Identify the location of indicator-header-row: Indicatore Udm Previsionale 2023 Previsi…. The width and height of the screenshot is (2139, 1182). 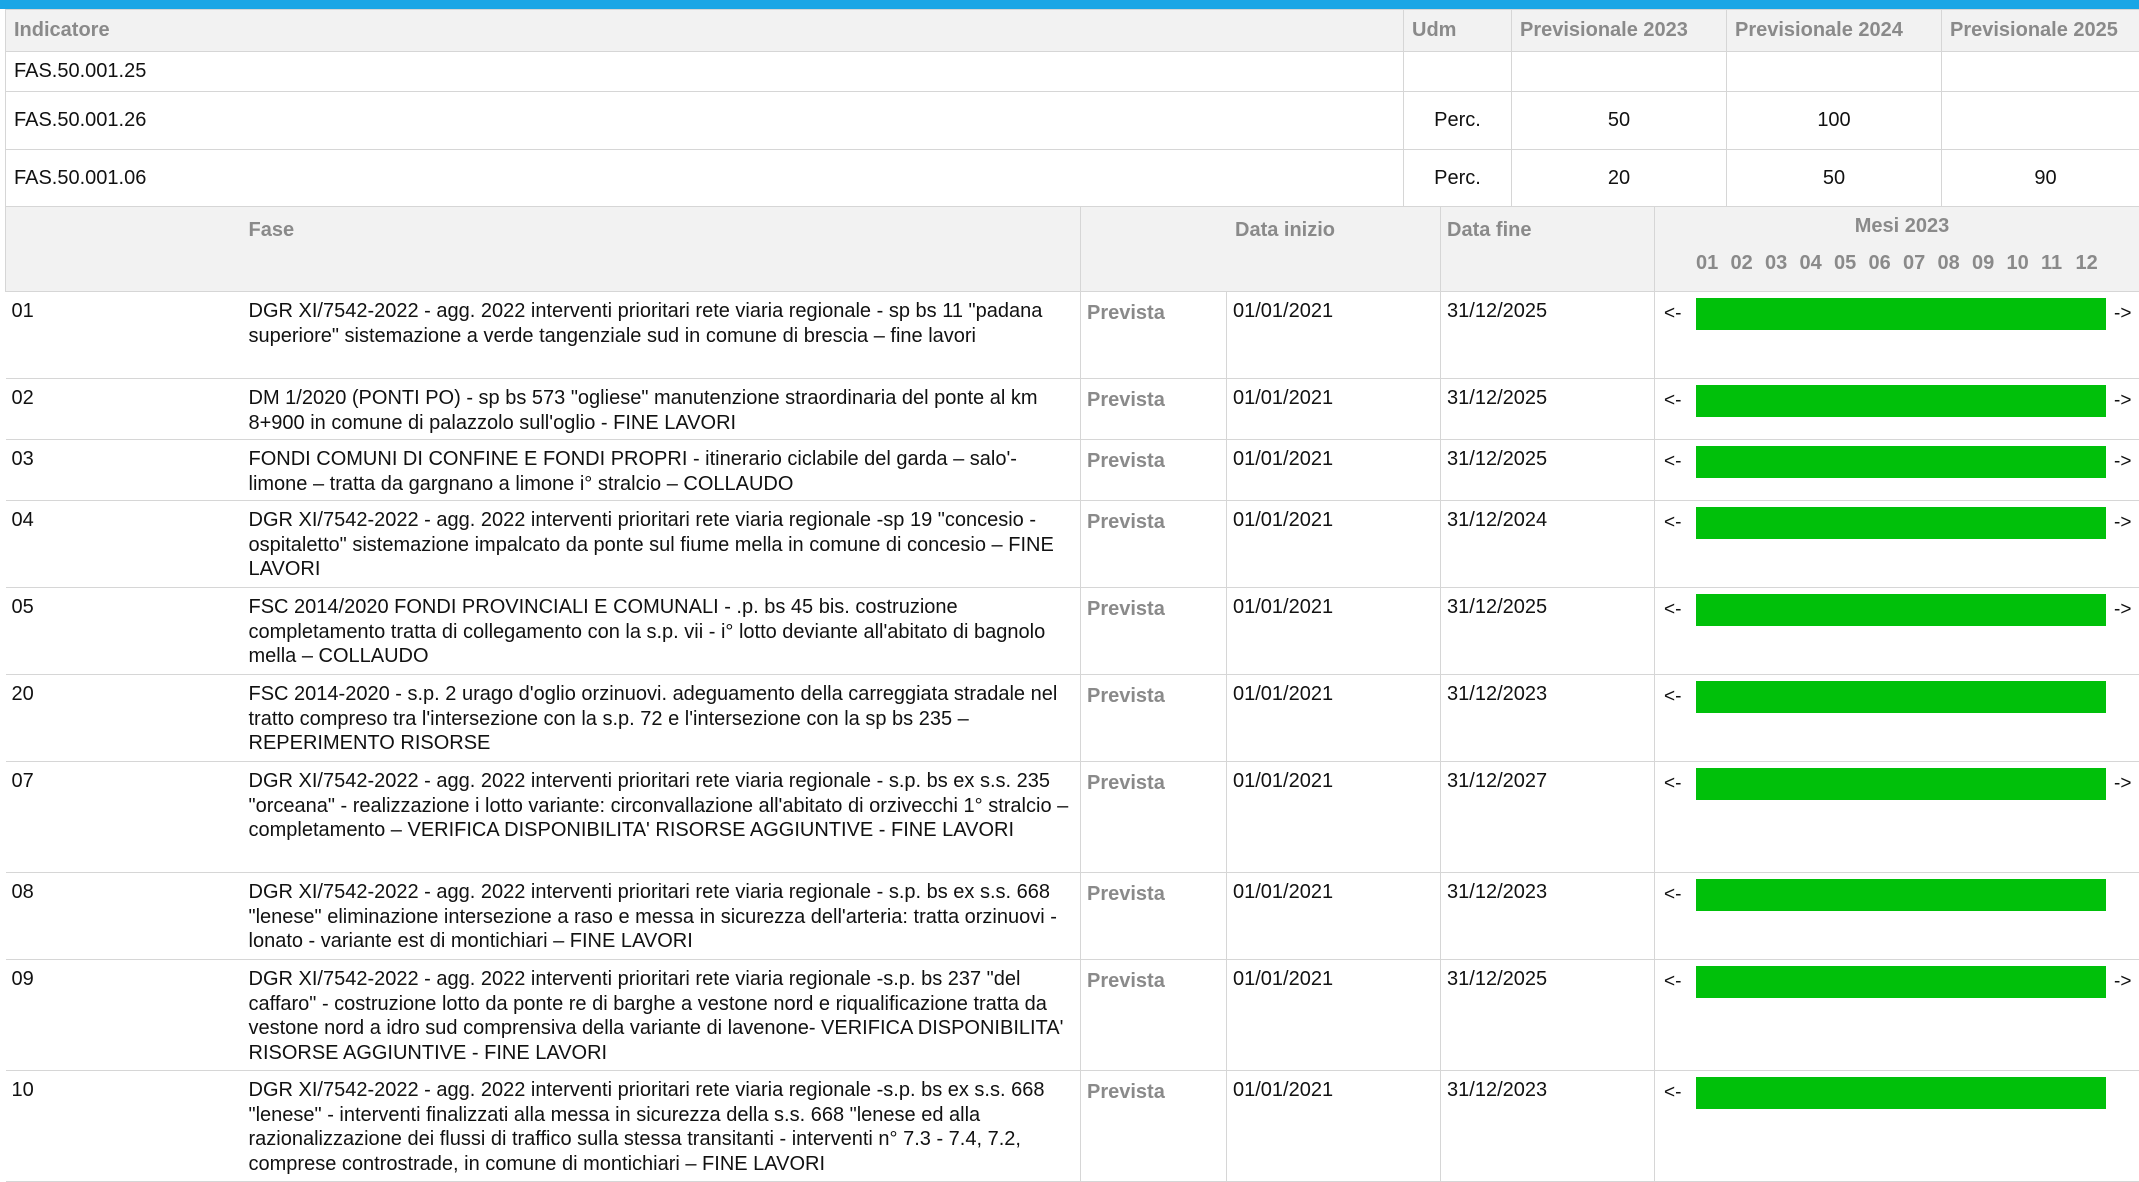
(1072, 31).